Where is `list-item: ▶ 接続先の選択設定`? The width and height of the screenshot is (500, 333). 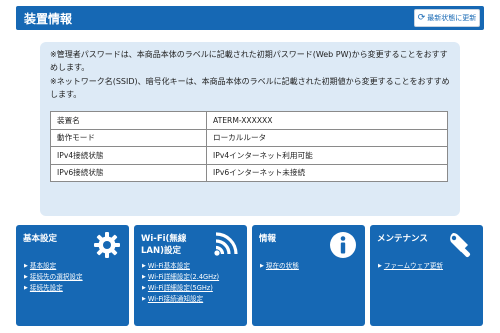
list-item: ▶ 接続先の選択設定 is located at coordinates (53, 277).